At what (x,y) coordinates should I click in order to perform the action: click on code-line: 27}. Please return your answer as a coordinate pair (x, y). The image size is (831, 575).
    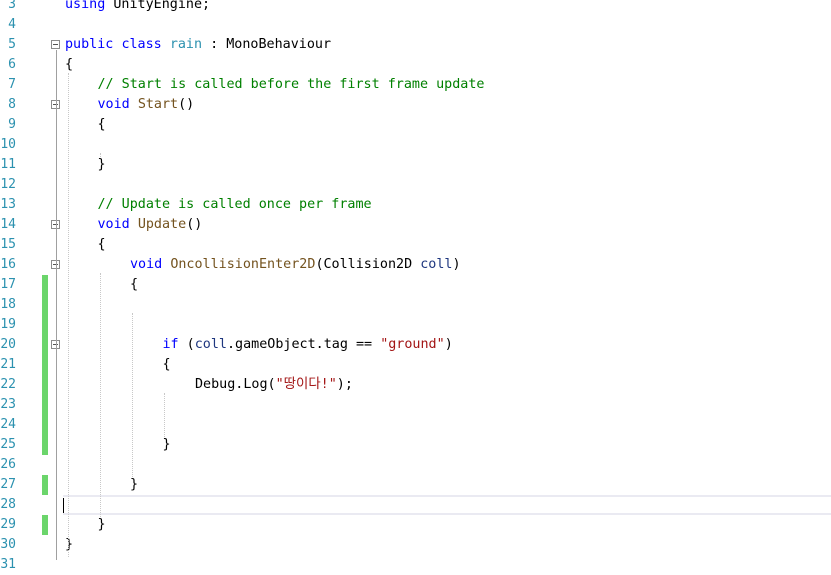
    Looking at the image, I should click on (415, 485).